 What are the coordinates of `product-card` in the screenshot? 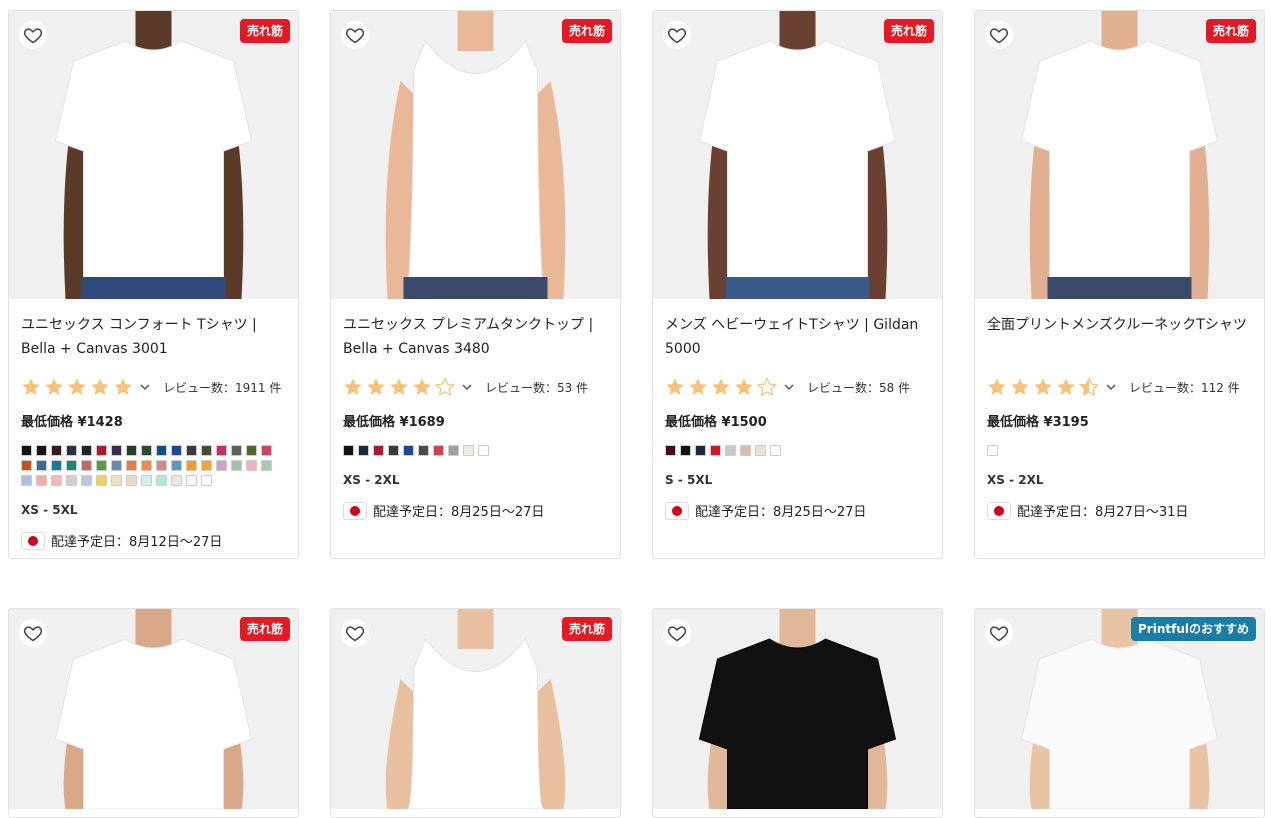 It's located at (797, 713).